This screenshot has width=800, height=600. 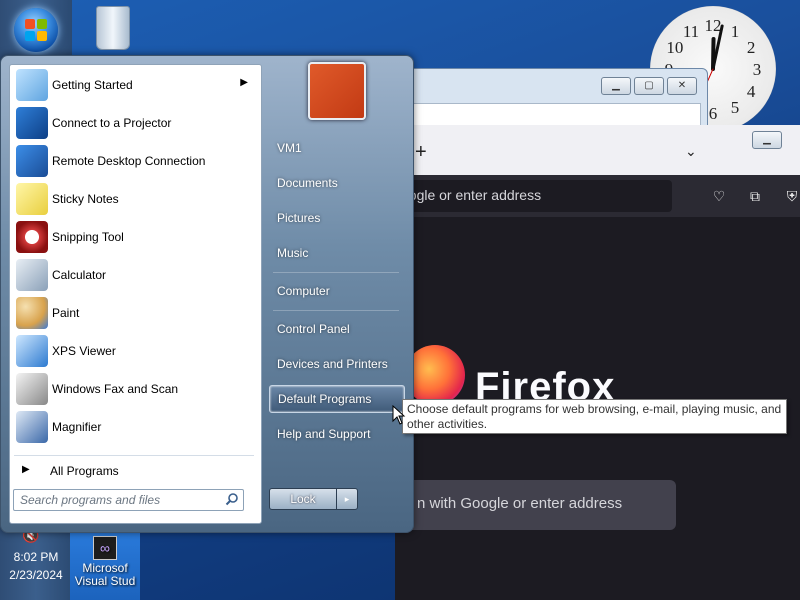 I want to click on all-programs-label: All Programs, so click(x=84, y=471).